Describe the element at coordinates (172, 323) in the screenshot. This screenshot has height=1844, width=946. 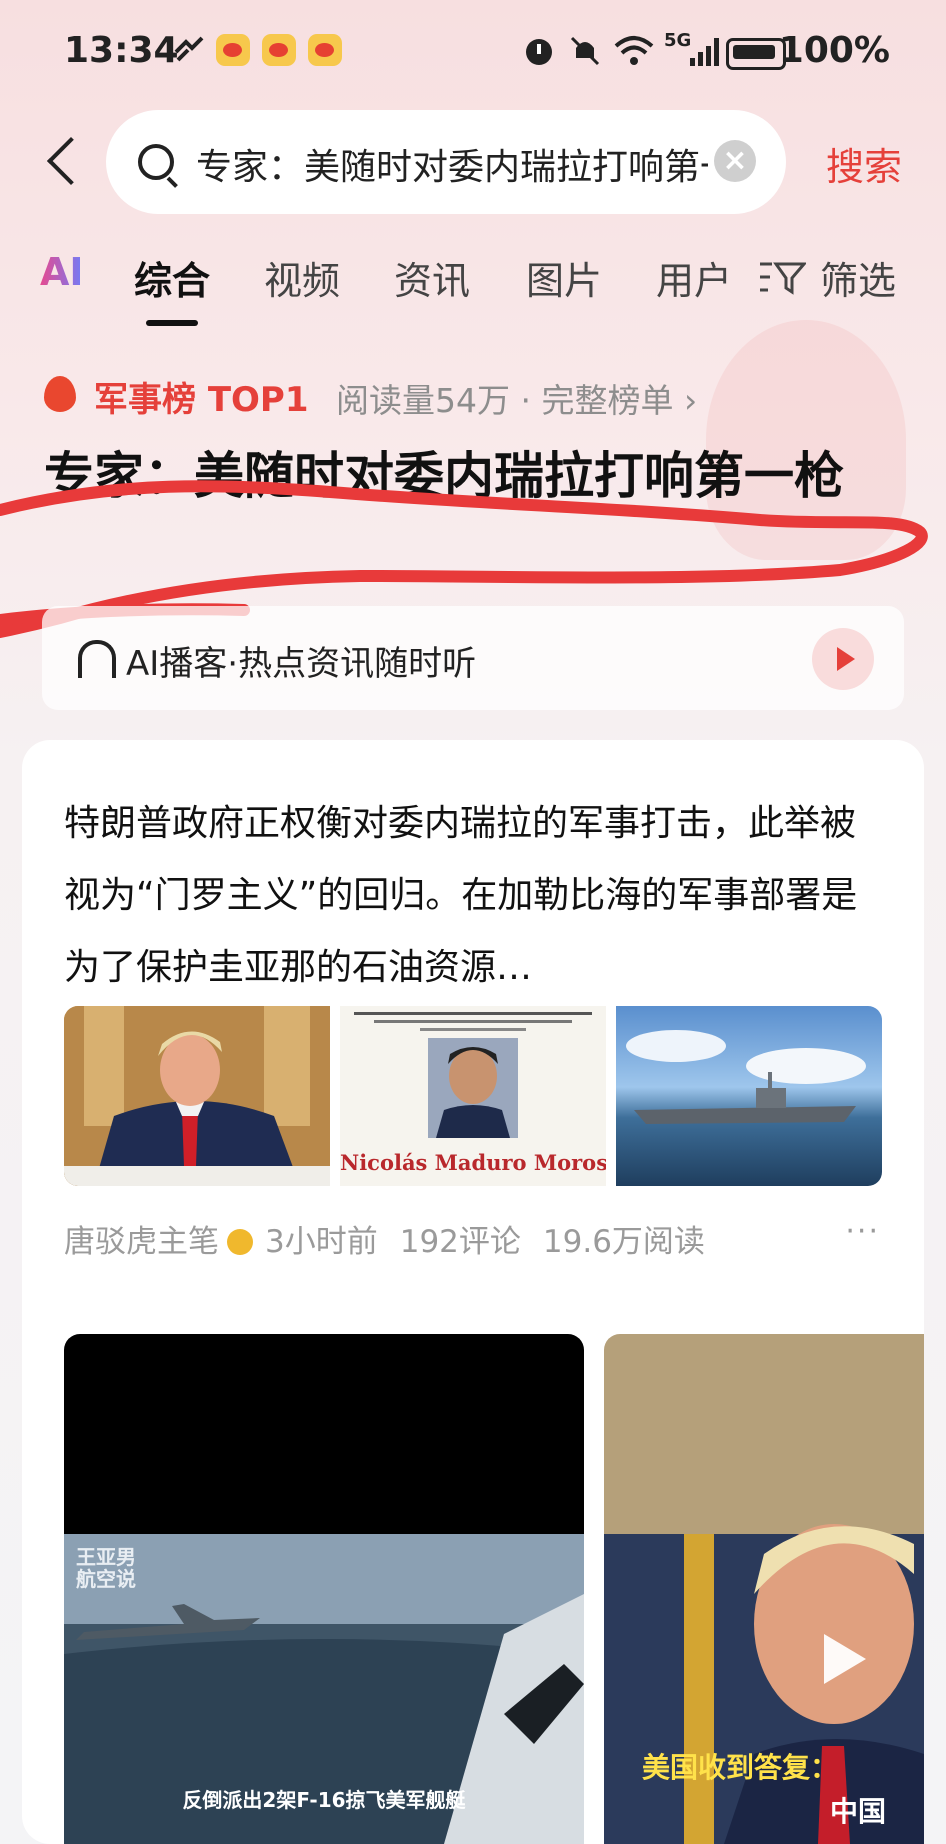
I see `active-tab-indicator` at that location.